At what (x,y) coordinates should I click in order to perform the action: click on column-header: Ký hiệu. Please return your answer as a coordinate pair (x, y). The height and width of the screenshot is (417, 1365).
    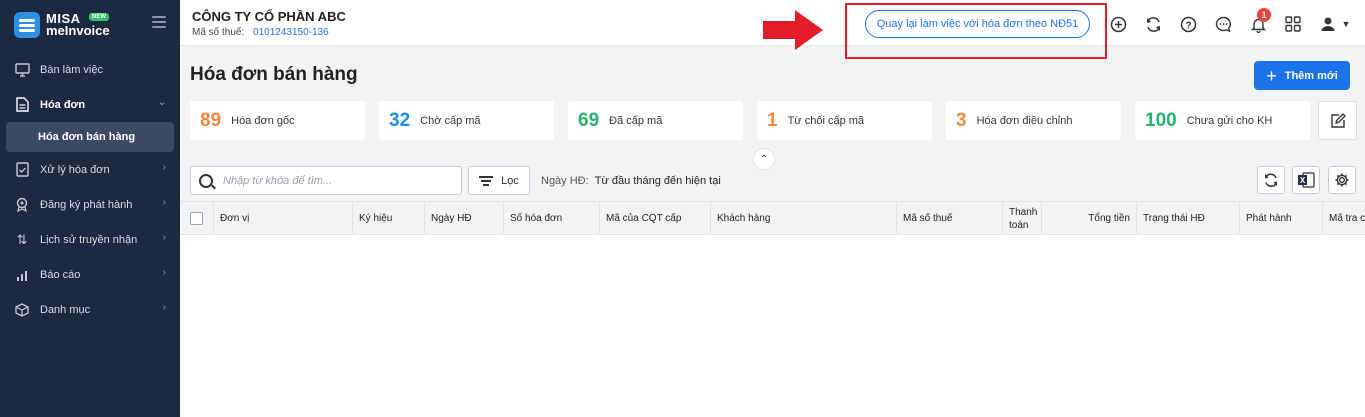
    Looking at the image, I should click on (389, 218).